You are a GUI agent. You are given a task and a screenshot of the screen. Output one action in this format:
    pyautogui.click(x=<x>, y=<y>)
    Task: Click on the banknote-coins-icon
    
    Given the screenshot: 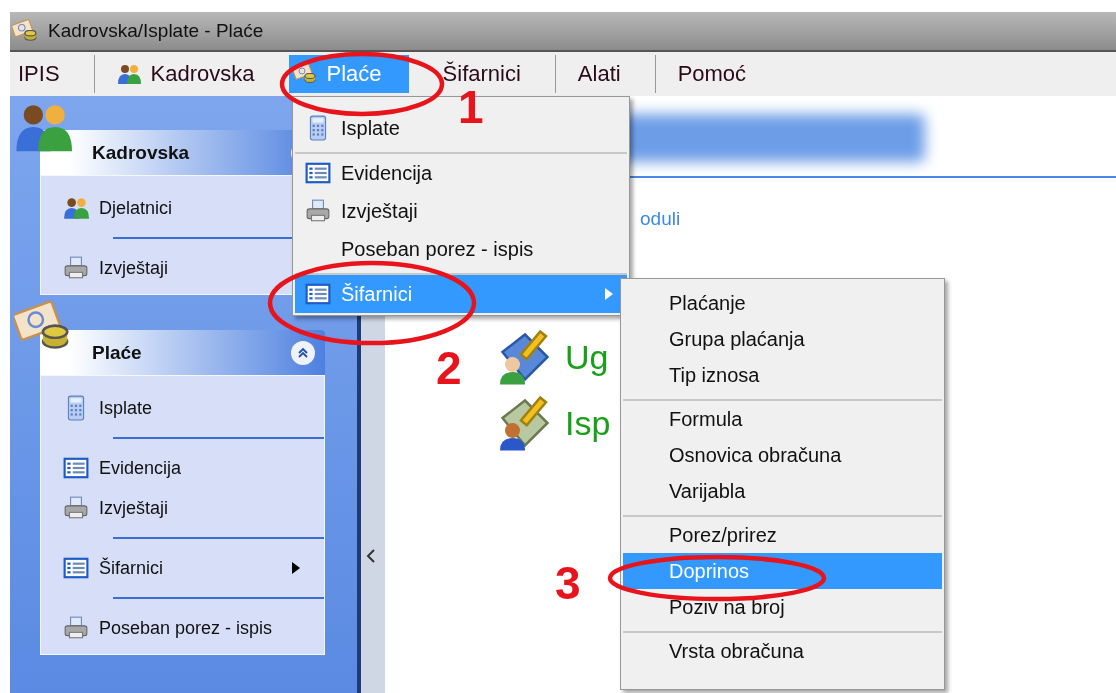 What is the action you would take?
    pyautogui.click(x=304, y=74)
    